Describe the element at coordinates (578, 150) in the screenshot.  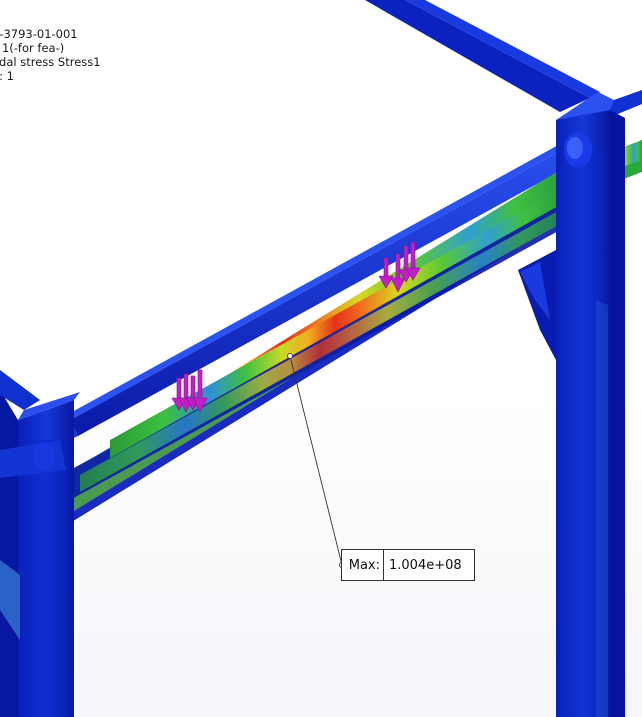
I see `cross-tube-right` at that location.